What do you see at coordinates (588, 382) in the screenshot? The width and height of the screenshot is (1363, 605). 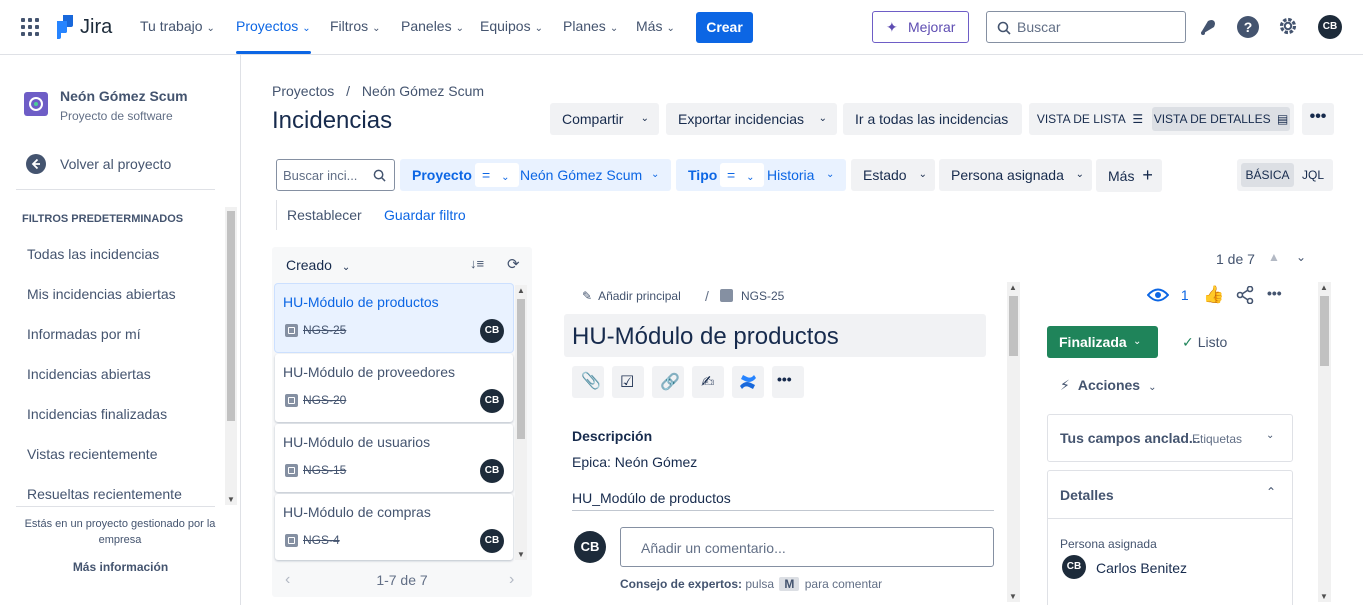 I see `attach-button: 📎` at bounding box center [588, 382].